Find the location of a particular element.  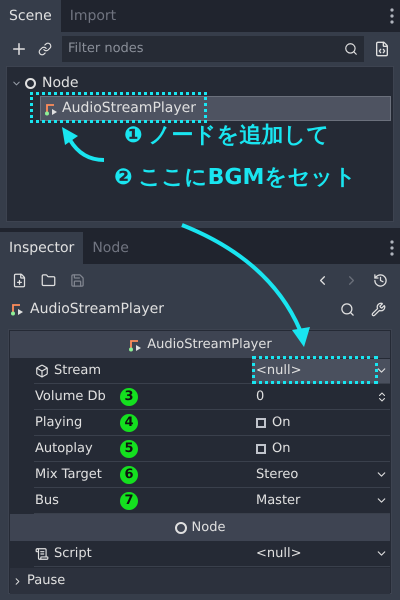

search-field: Filter nodes is located at coordinates (213, 49).